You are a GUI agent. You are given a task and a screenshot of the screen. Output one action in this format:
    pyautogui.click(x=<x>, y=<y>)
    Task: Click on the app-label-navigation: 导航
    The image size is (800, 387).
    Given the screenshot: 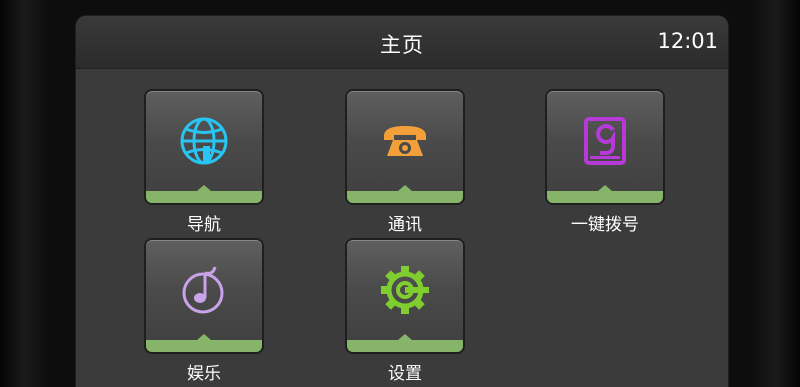 What is the action you would take?
    pyautogui.click(x=204, y=225)
    